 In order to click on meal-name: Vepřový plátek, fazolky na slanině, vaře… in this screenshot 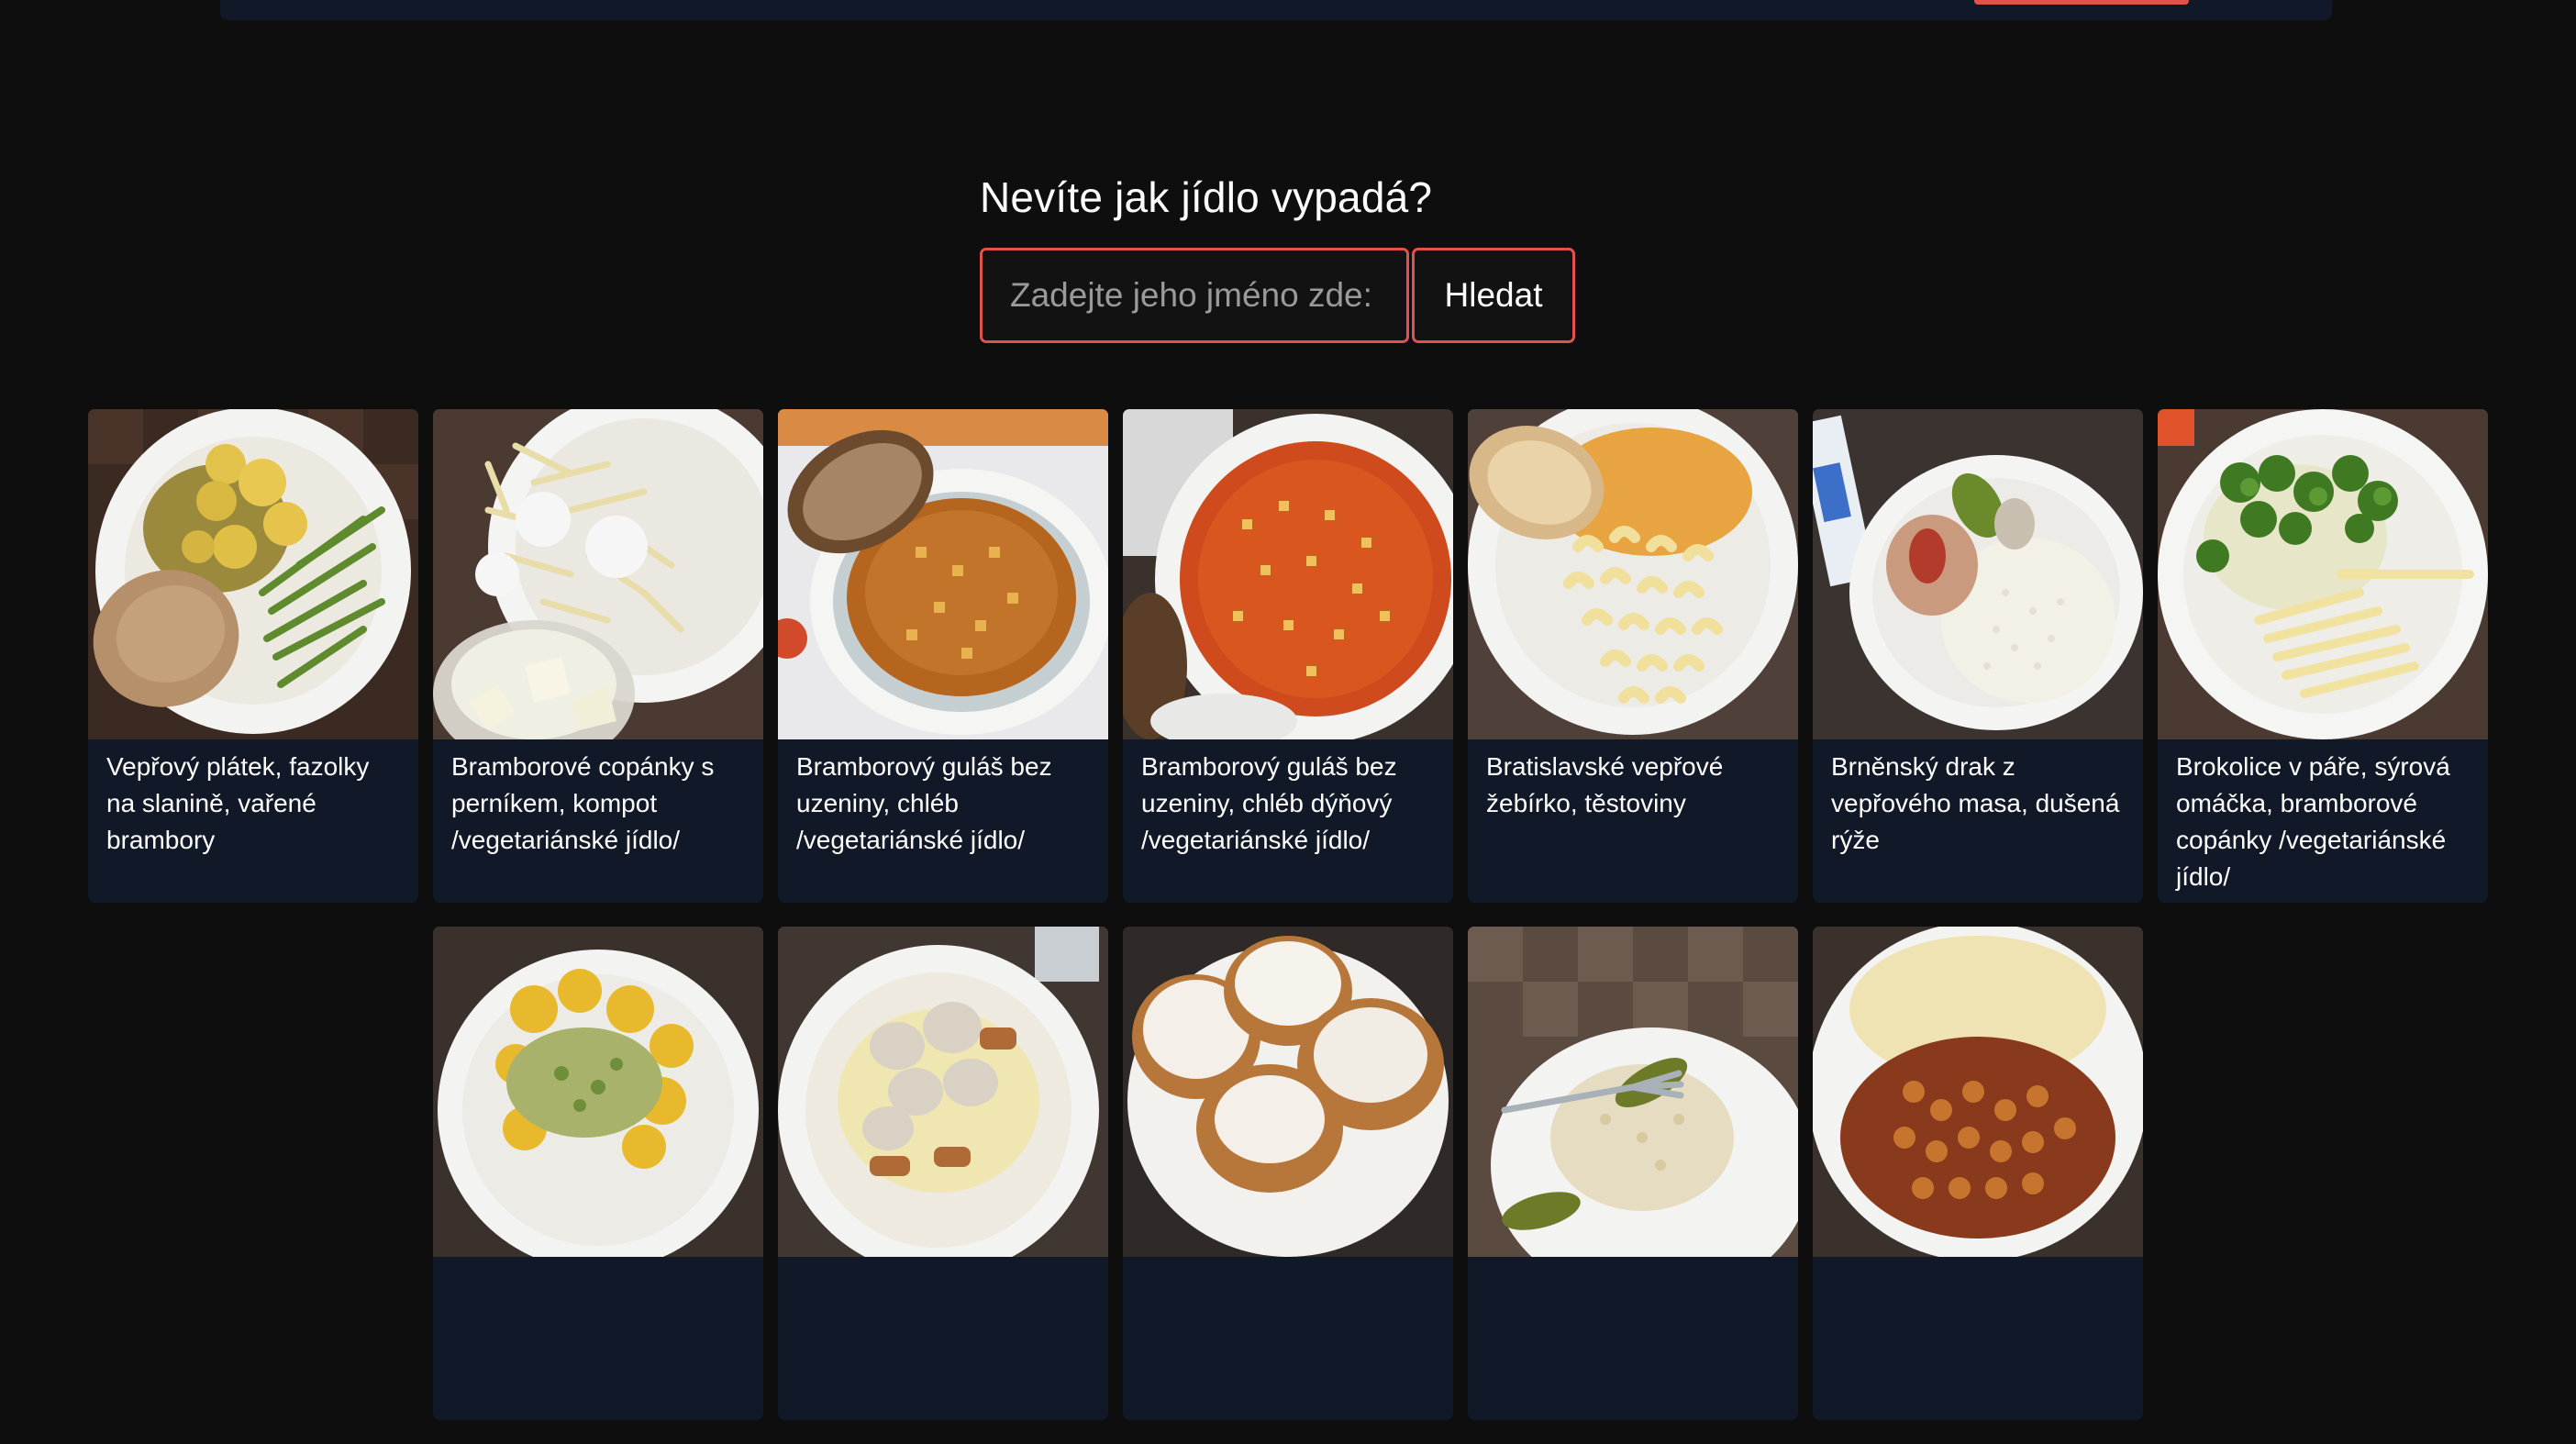, I will do `click(238, 803)`.